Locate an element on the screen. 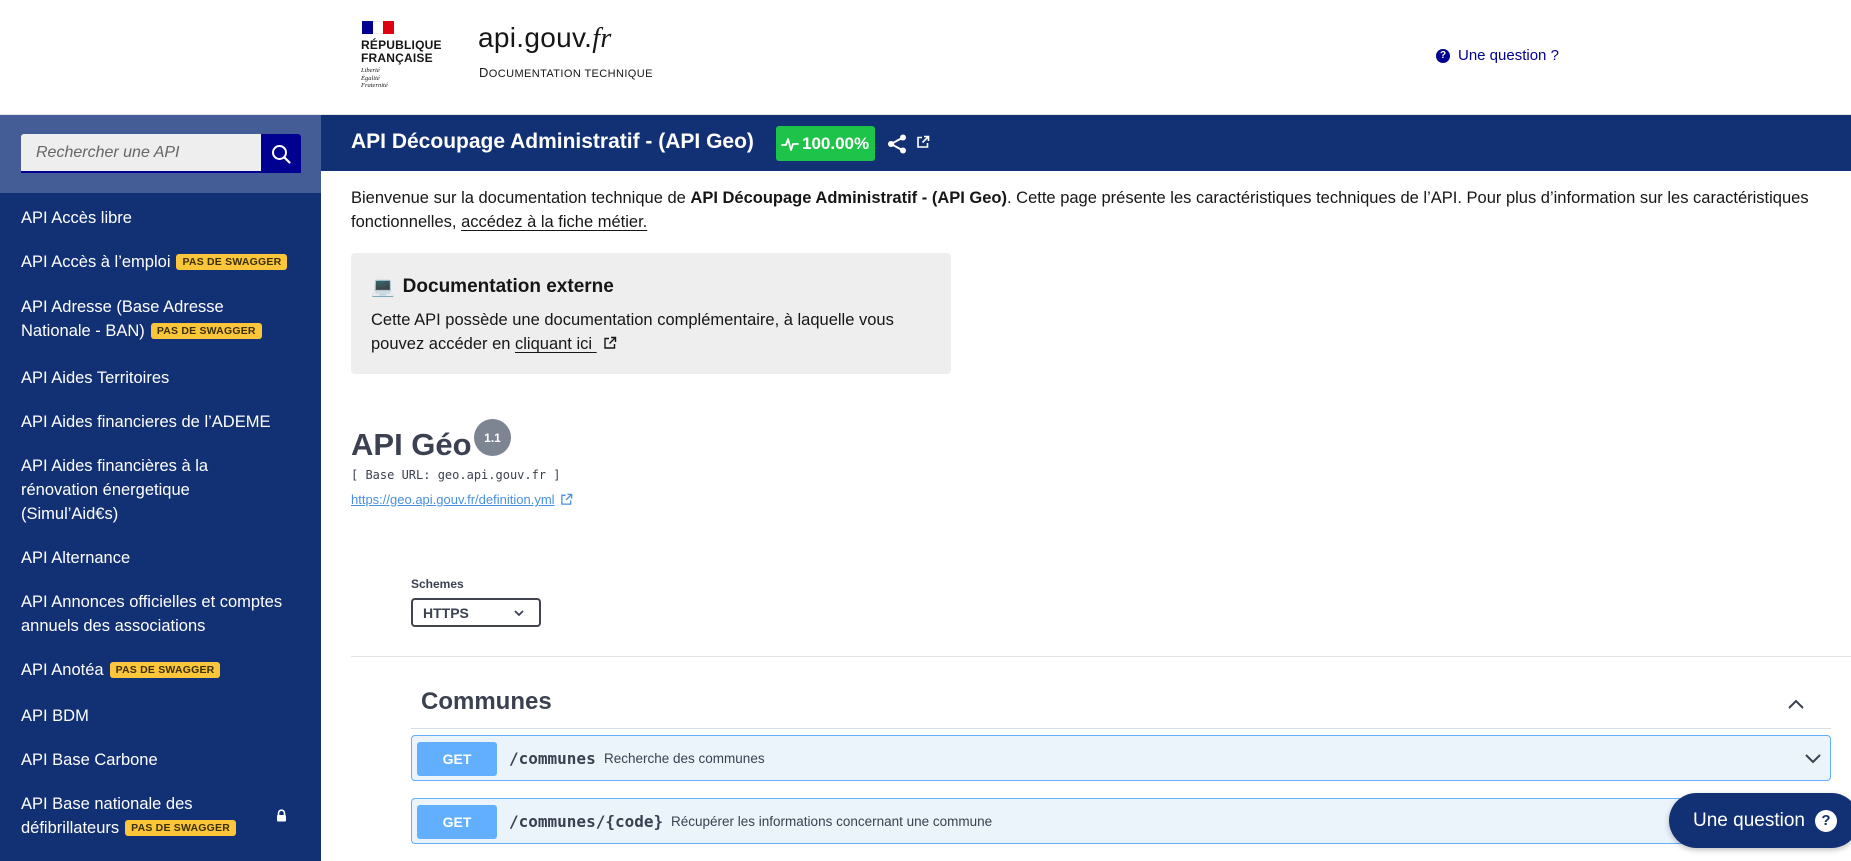 The image size is (1851, 861). site-title: api.gouv.fr is located at coordinates (545, 38).